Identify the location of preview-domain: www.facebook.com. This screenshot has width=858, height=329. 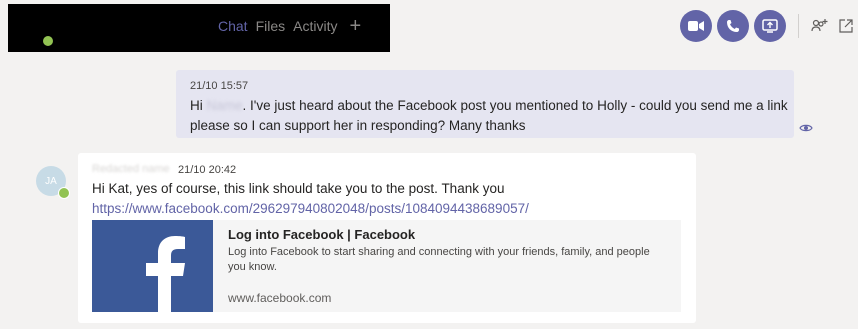
(280, 298).